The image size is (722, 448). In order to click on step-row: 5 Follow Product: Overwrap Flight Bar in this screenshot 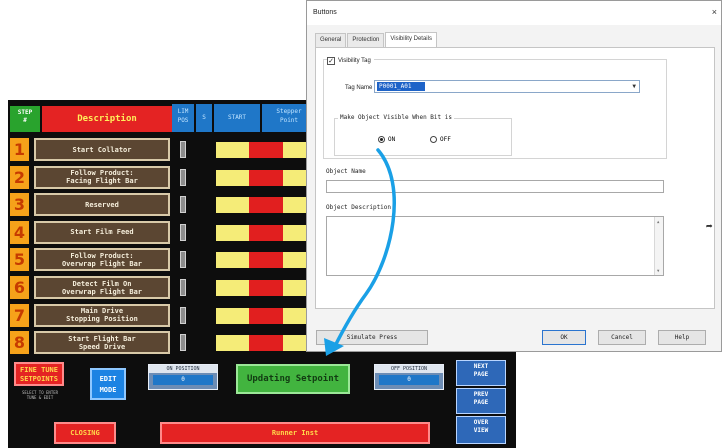, I will do `click(162, 260)`.